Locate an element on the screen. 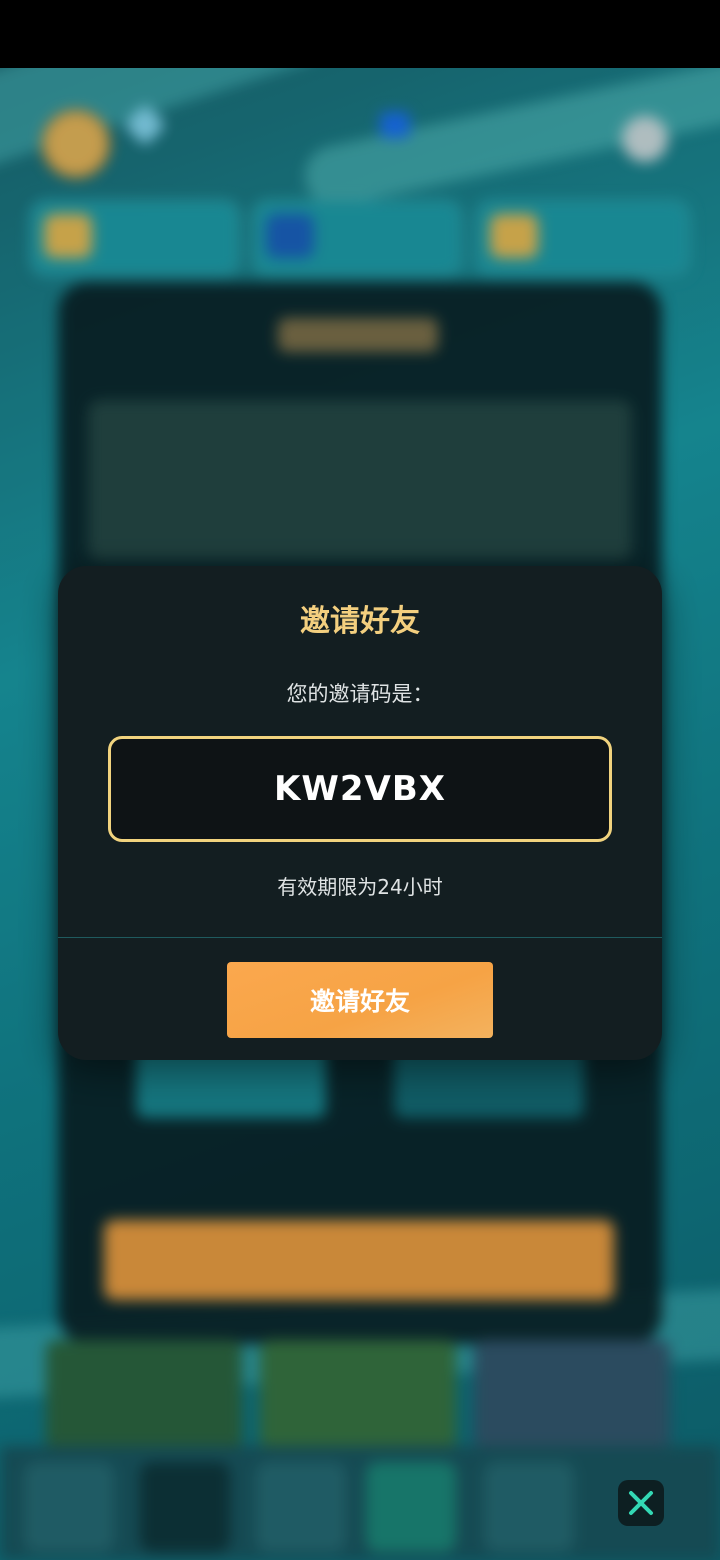 This screenshot has height=1560, width=720. close-icon is located at coordinates (641, 1503).